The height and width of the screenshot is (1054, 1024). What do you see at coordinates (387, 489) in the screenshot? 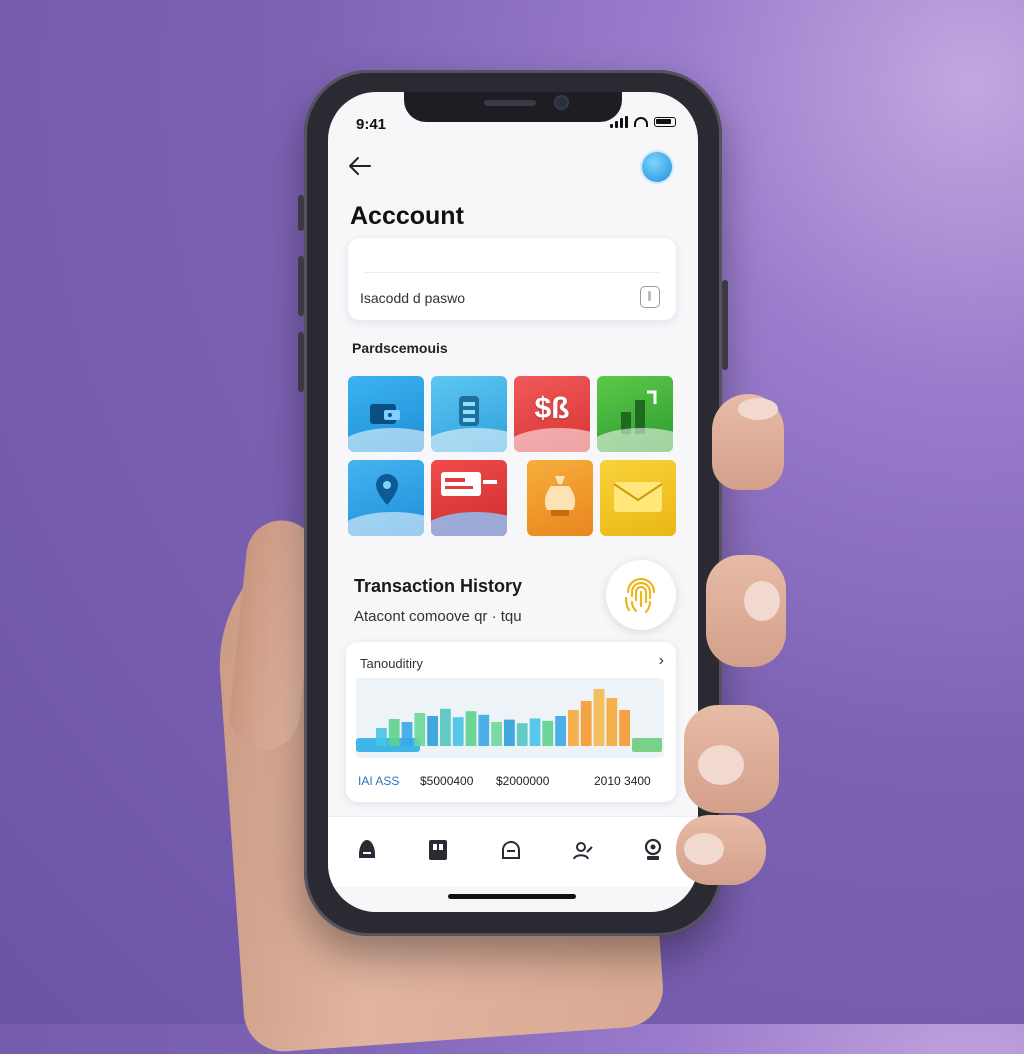
I see `location-icon` at bounding box center [387, 489].